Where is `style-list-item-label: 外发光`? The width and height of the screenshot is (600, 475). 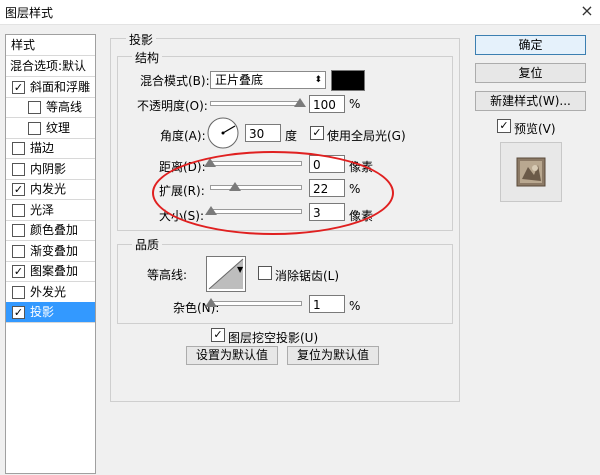 style-list-item-label: 外发光 is located at coordinates (48, 291).